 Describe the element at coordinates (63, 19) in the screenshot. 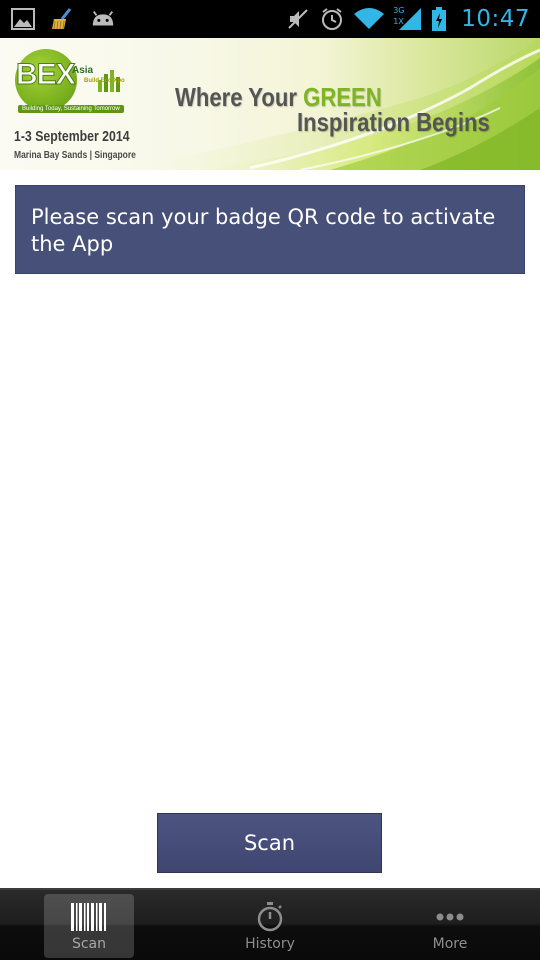

I see `broom-icon` at that location.